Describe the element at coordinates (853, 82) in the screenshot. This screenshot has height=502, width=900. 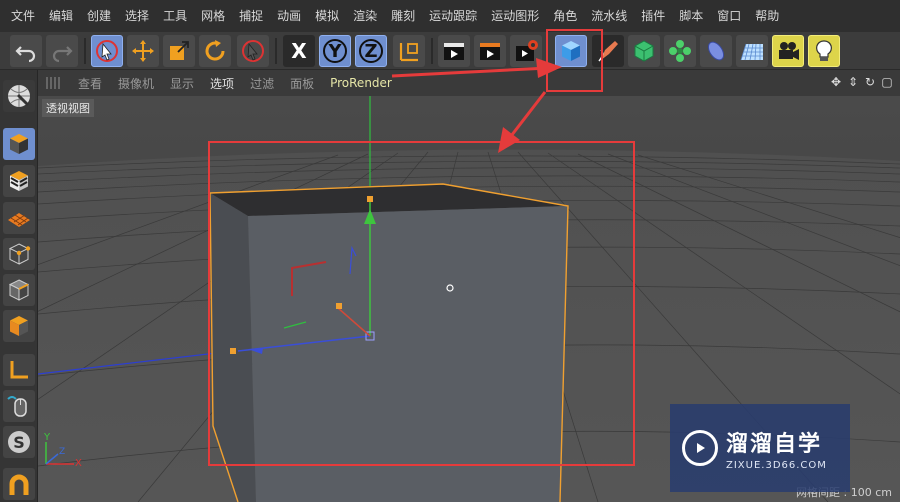
I see `dolly-icon: ⇕` at that location.